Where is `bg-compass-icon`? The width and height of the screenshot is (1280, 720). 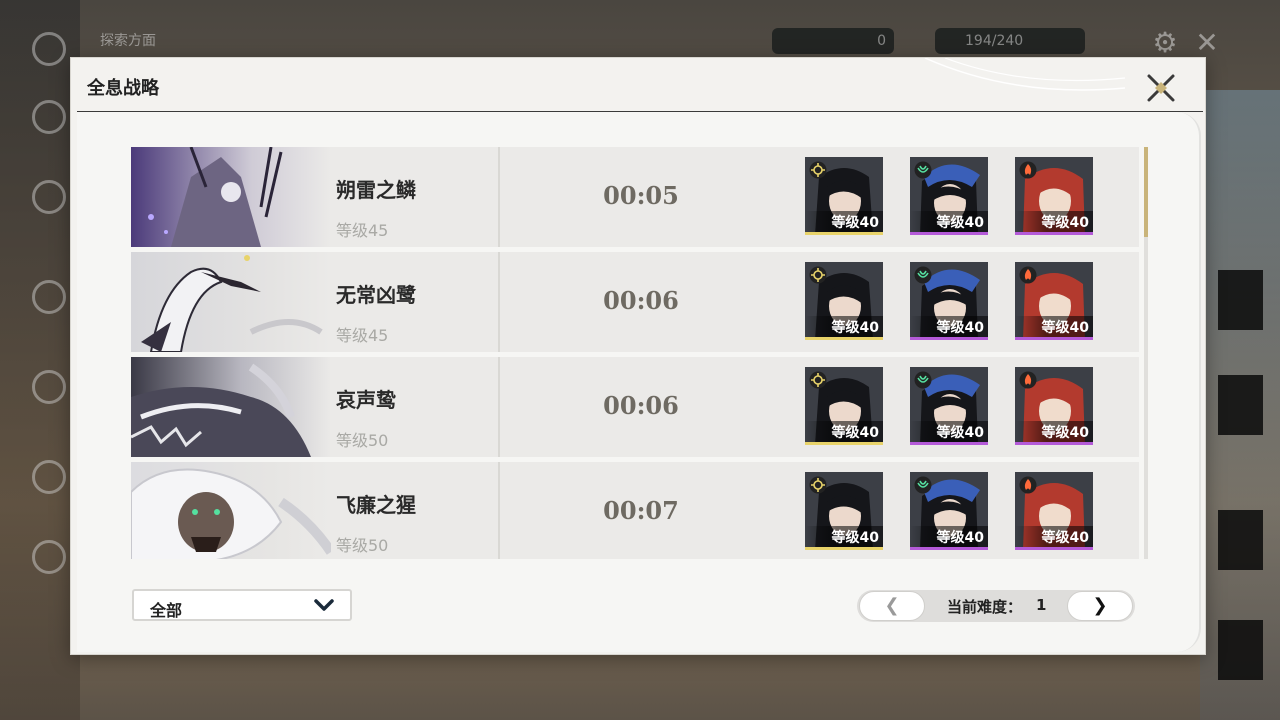
bg-compass-icon is located at coordinates (49, 49).